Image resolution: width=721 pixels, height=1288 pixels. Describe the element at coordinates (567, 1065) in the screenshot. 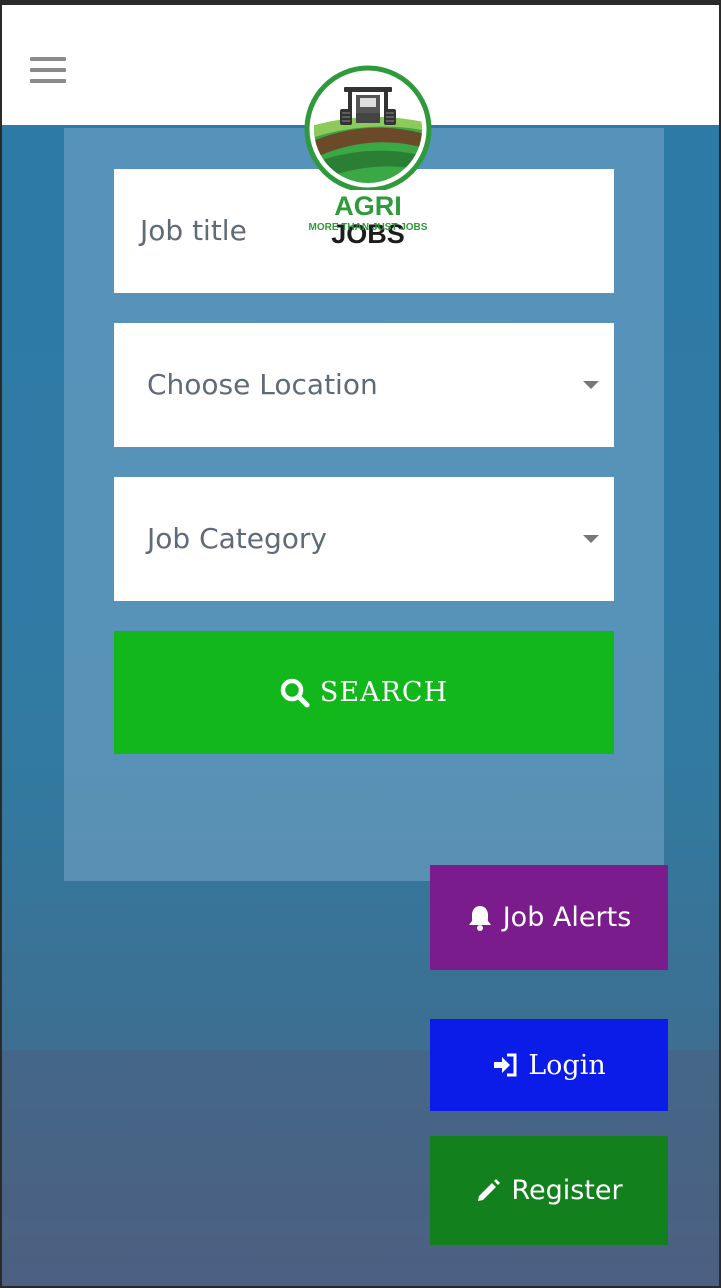

I see `login-label: Login` at that location.